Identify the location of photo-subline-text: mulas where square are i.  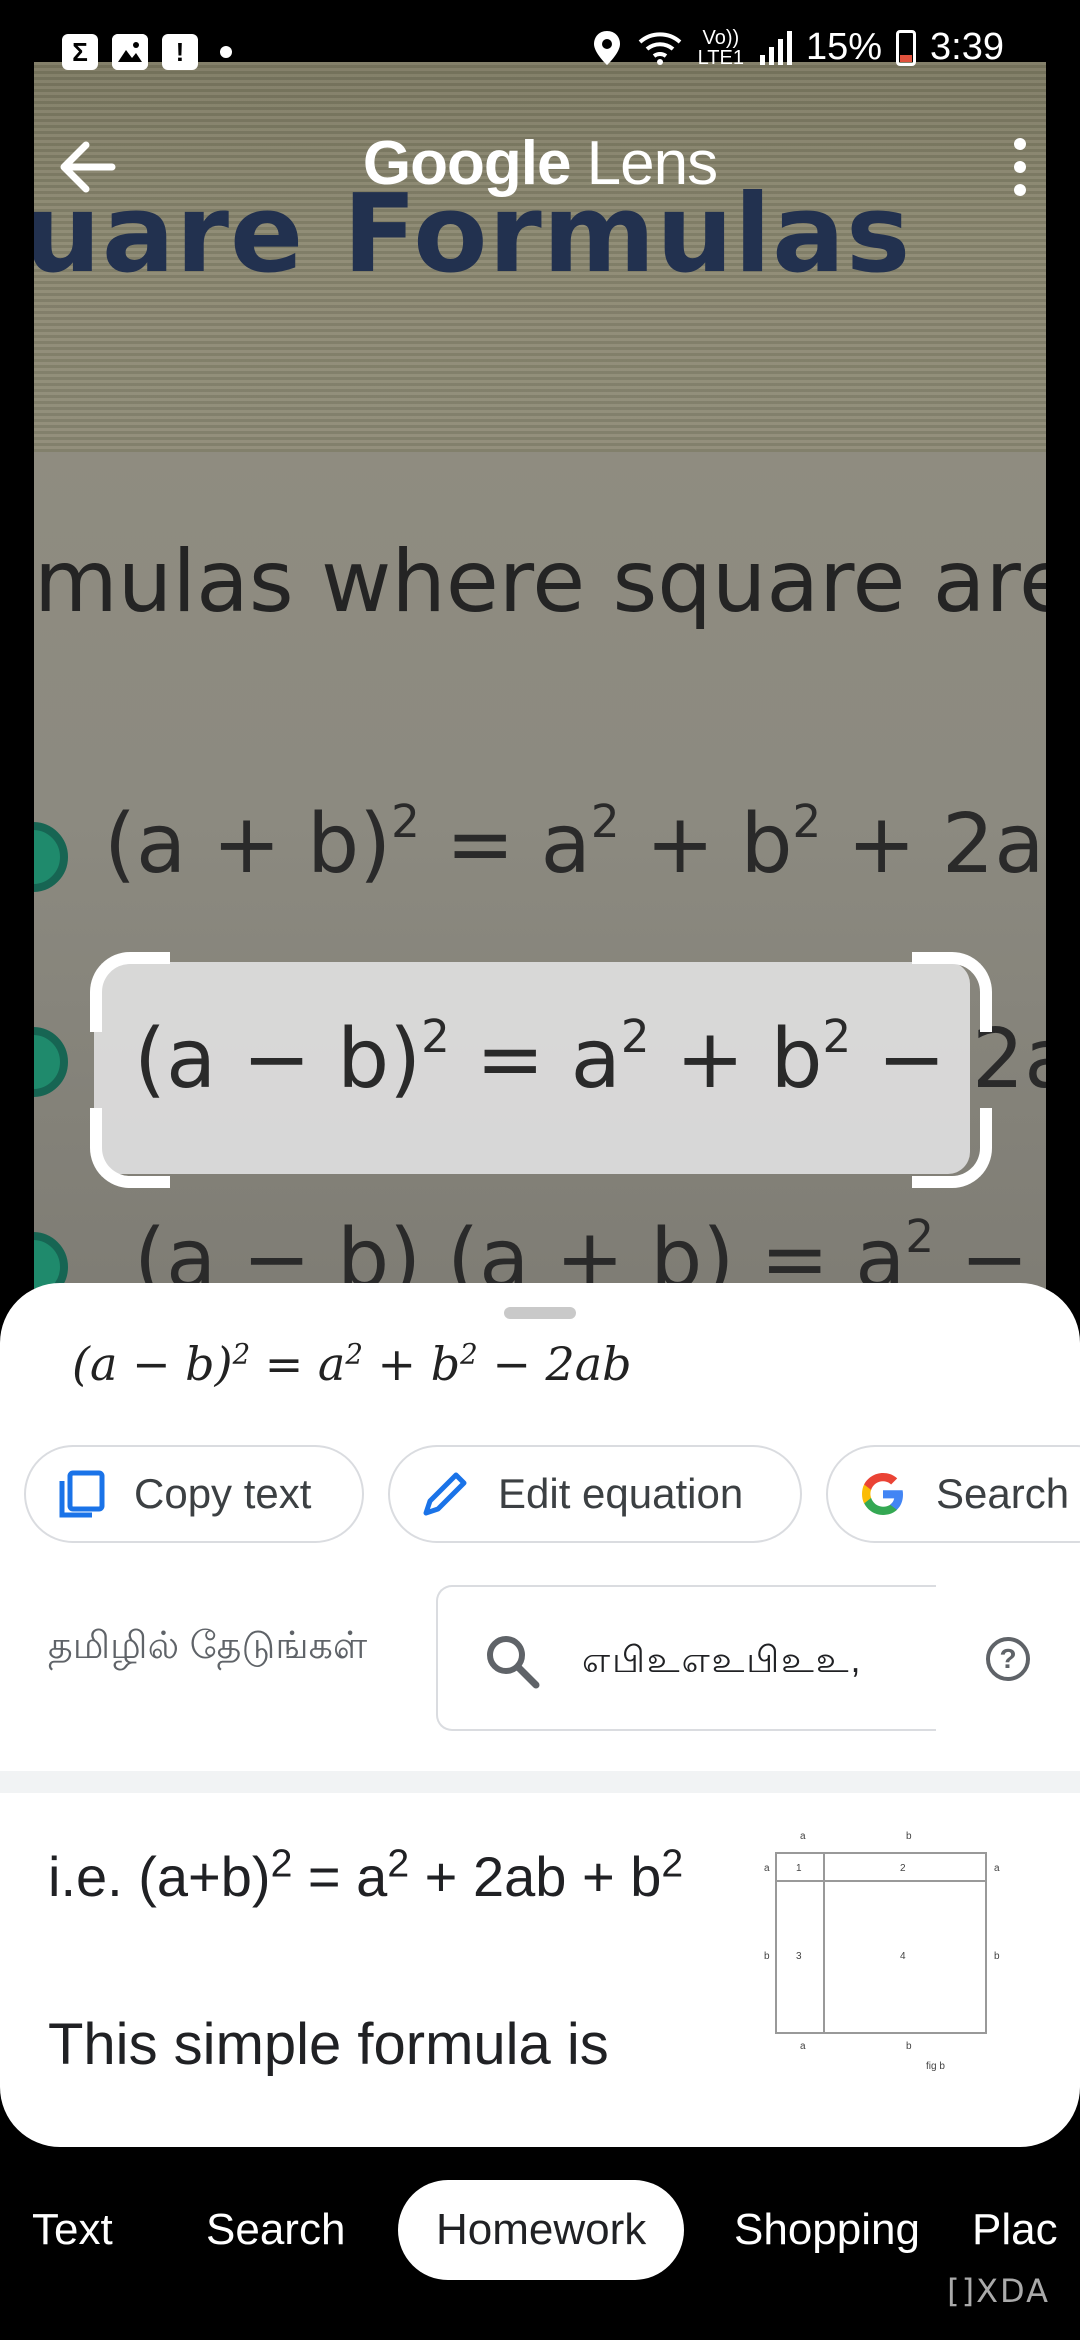
(540, 582).